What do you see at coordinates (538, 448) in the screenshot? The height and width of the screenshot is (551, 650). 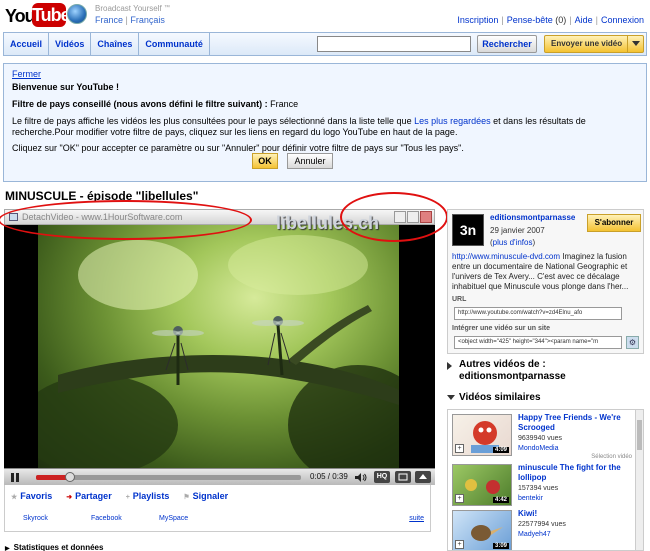 I see `author-link: MondoMedia` at bounding box center [538, 448].